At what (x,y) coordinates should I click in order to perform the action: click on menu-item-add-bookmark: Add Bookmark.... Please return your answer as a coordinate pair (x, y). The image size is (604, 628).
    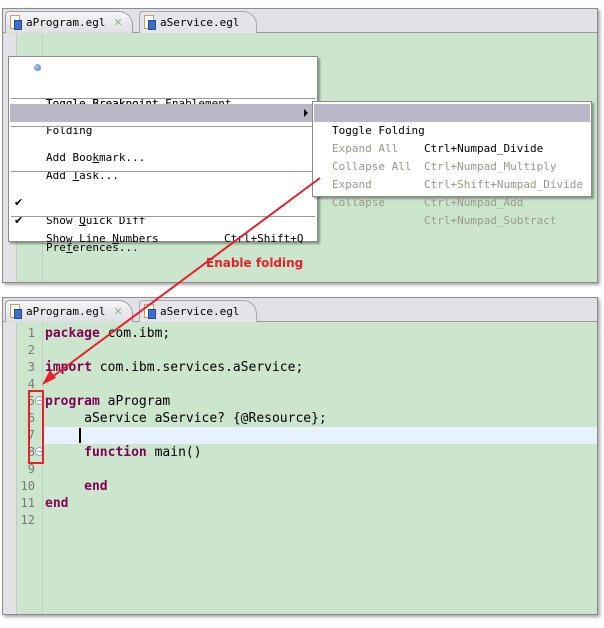
    Looking at the image, I should click on (163, 147).